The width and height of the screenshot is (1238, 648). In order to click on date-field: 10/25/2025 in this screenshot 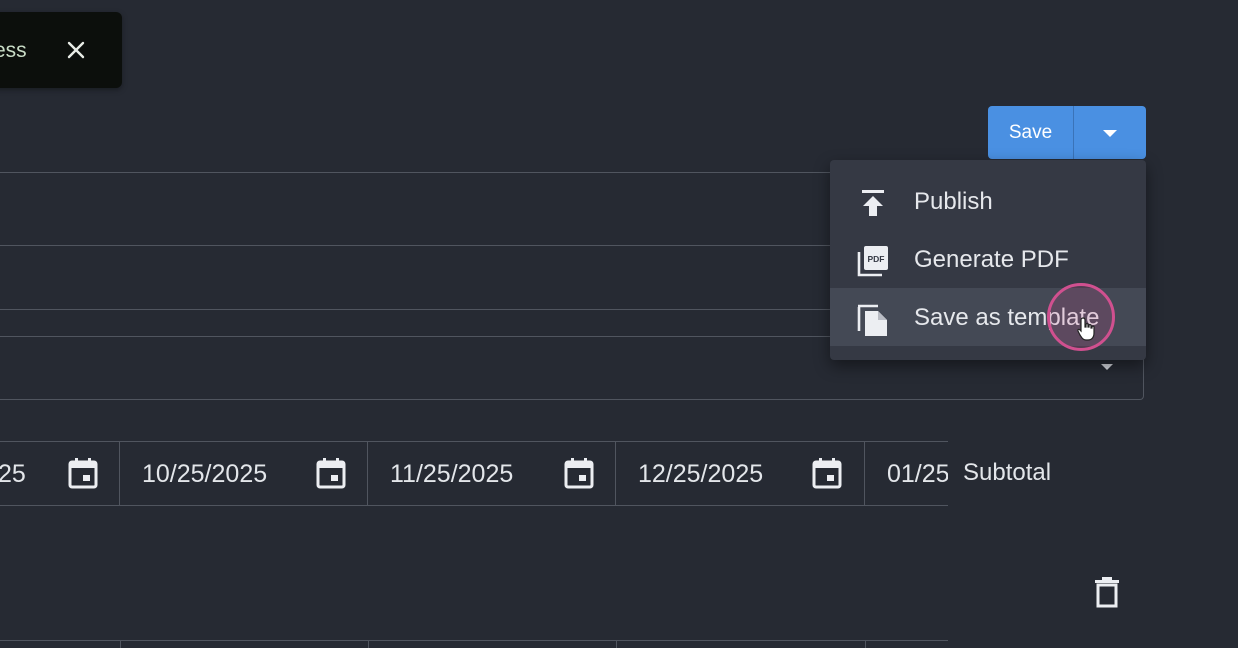, I will do `click(244, 473)`.